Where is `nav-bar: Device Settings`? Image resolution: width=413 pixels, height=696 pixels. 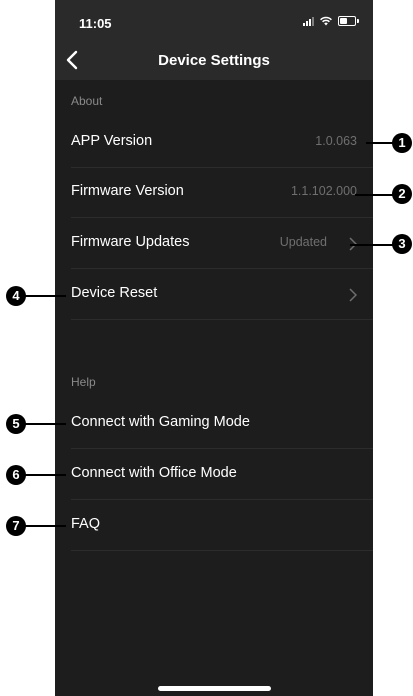
nav-bar: Device Settings is located at coordinates (214, 60).